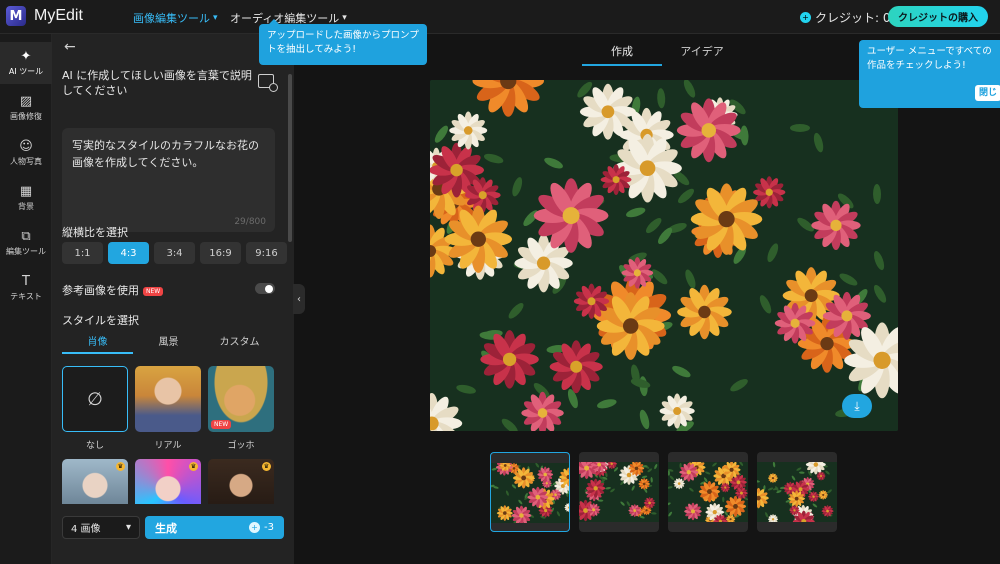 Image resolution: width=1000 pixels, height=564 pixels. Describe the element at coordinates (100, 290) in the screenshot. I see `reference-image-label: 参考画像を使用` at that location.